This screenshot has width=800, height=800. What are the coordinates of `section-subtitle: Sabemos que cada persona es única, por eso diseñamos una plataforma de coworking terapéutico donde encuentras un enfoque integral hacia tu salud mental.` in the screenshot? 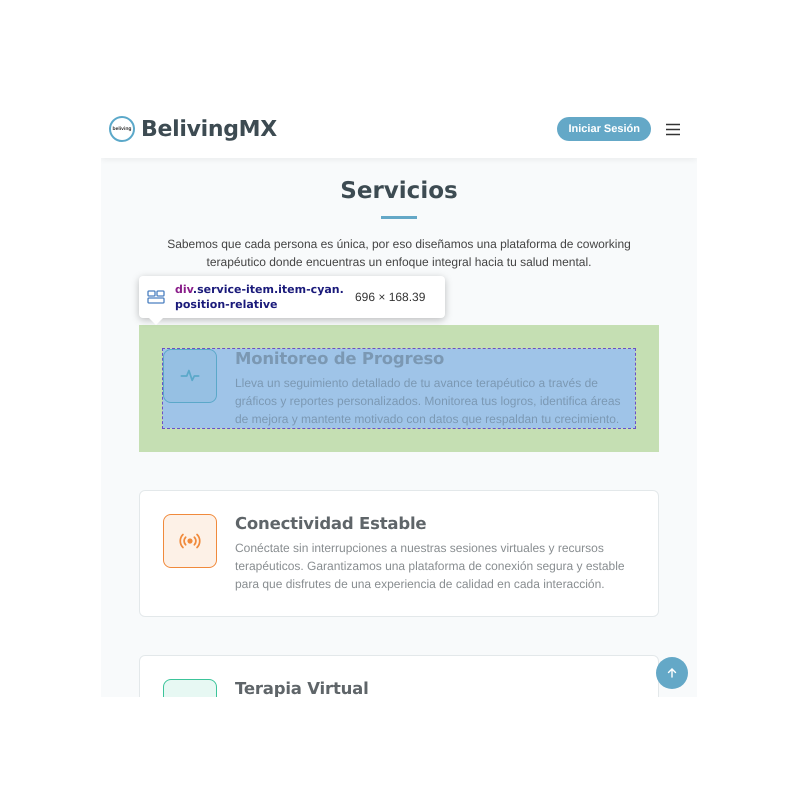 It's located at (399, 253).